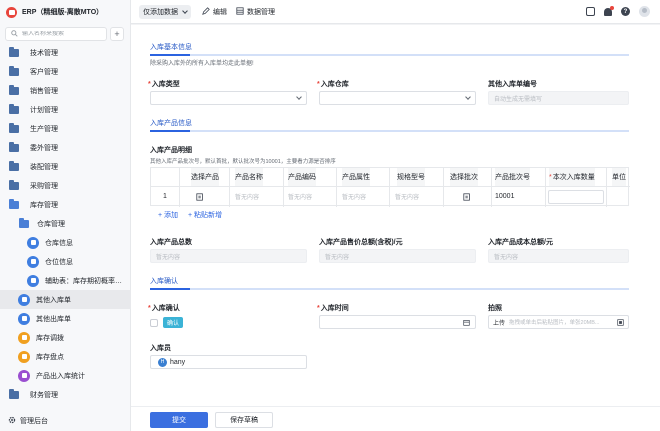 This screenshot has height=431, width=660. Describe the element at coordinates (171, 242) in the screenshot. I see `total-label: 入库产品总数` at that location.